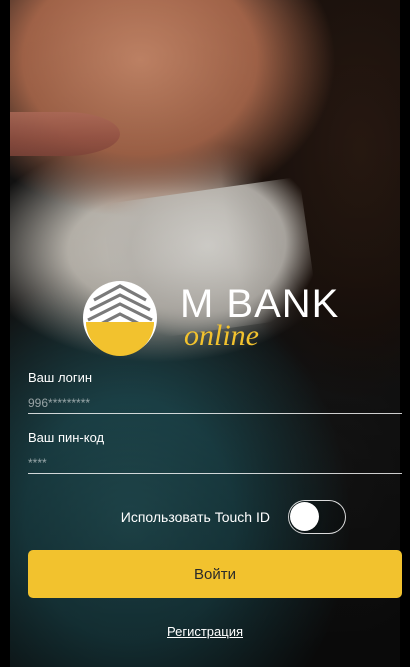 This screenshot has height=667, width=410. What do you see at coordinates (221, 335) in the screenshot?
I see `brand-tagline: online` at bounding box center [221, 335].